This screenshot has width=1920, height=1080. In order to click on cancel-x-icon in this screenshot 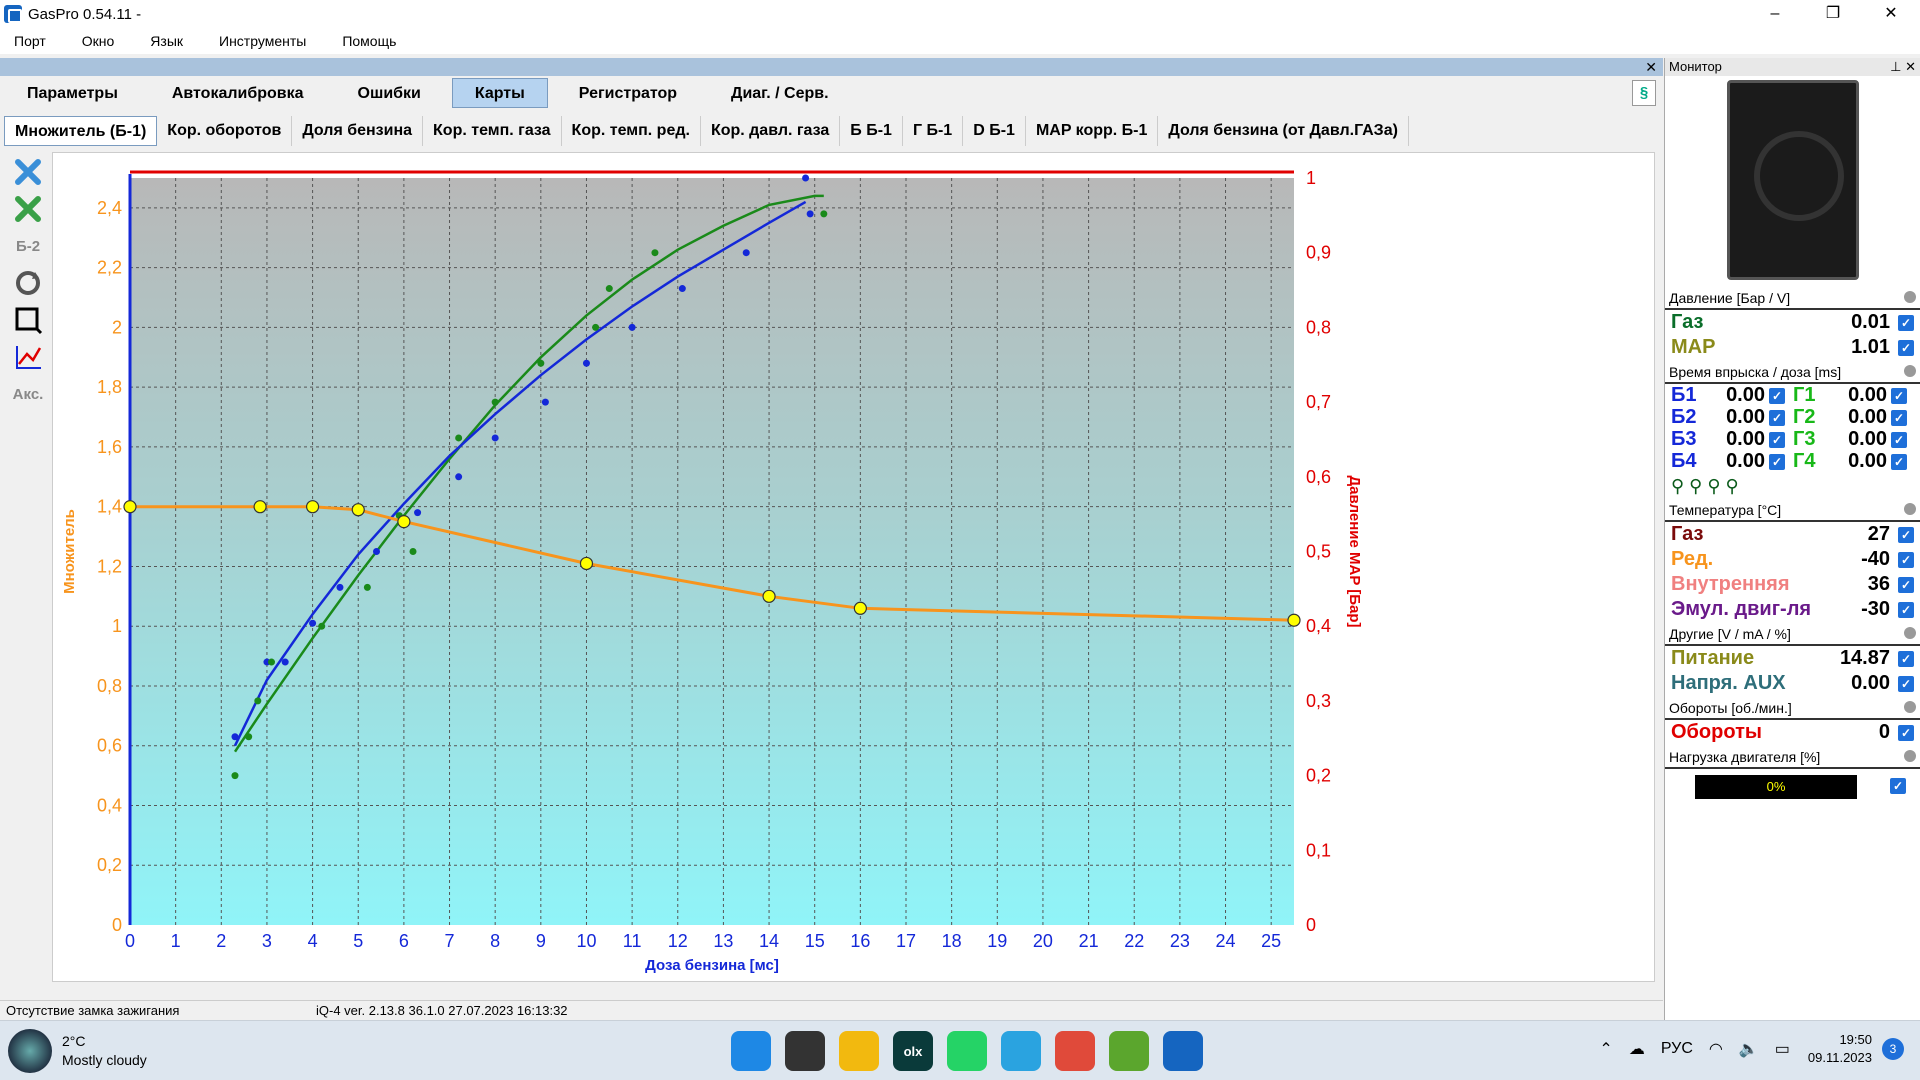, I will do `click(28, 172)`.